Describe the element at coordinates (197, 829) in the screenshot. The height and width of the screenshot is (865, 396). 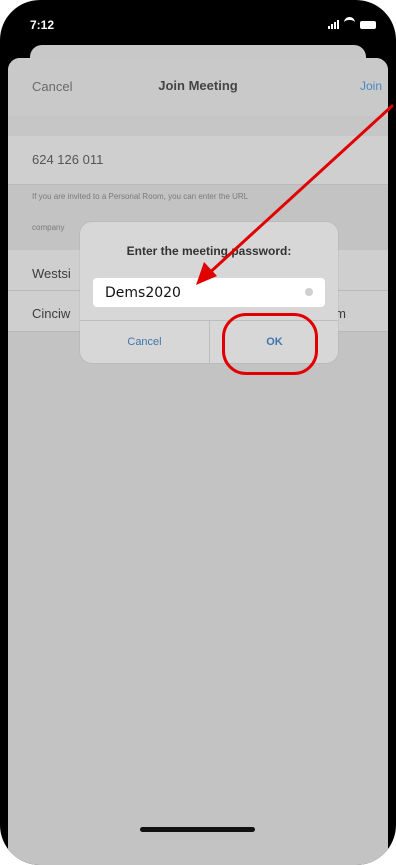
I see `home-indicator` at that location.